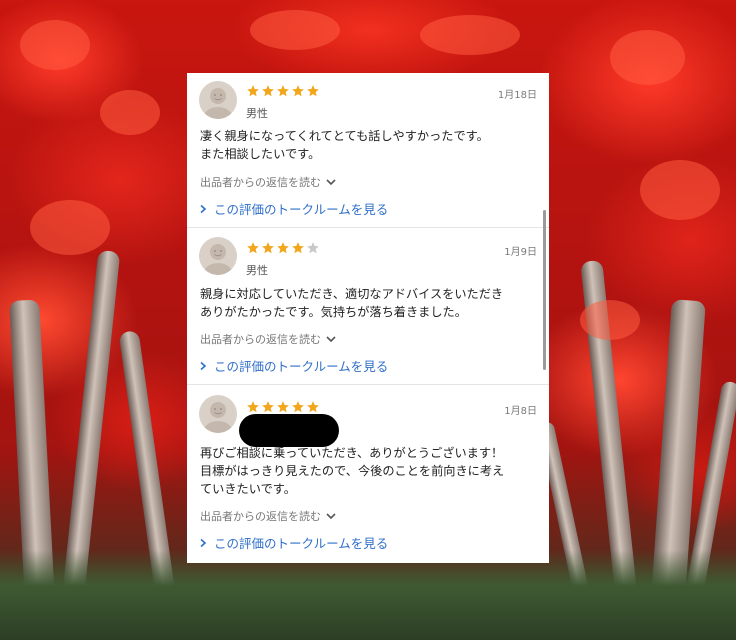  Describe the element at coordinates (313, 248) in the screenshot. I see `star-empty-icon` at that location.